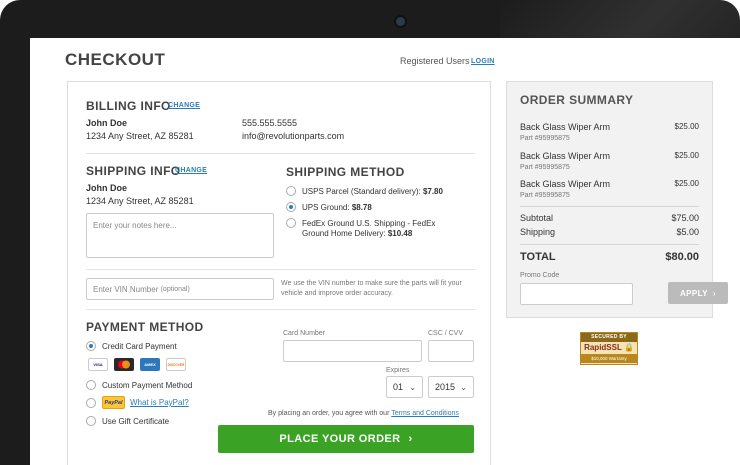 The height and width of the screenshot is (465, 740). I want to click on amex-icon: AMEX, so click(150, 364).